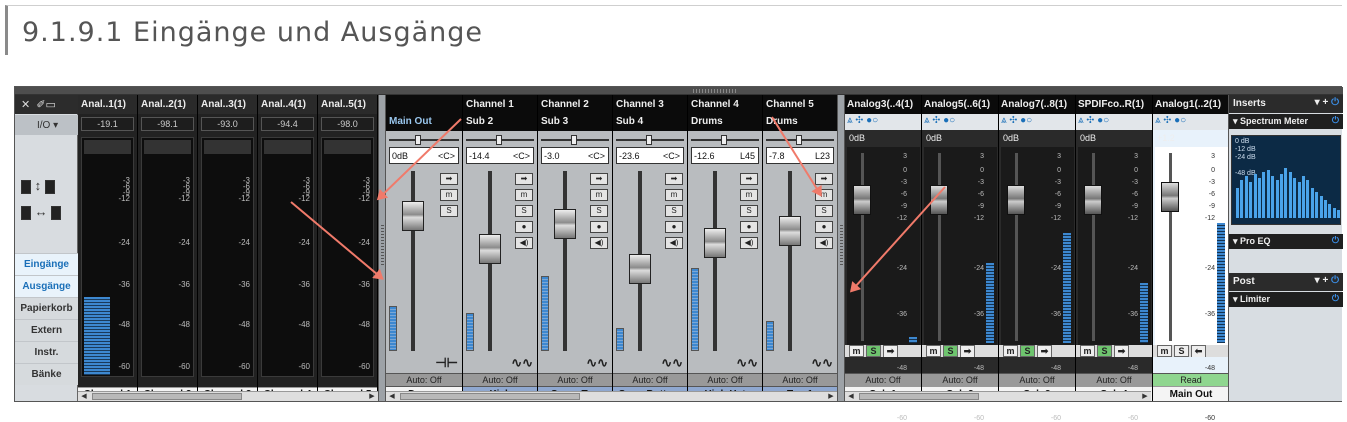 This screenshot has width=1347, height=422. Describe the element at coordinates (46, 264) in the screenshot. I see `nav-item-eingänge: Eingänge` at that location.